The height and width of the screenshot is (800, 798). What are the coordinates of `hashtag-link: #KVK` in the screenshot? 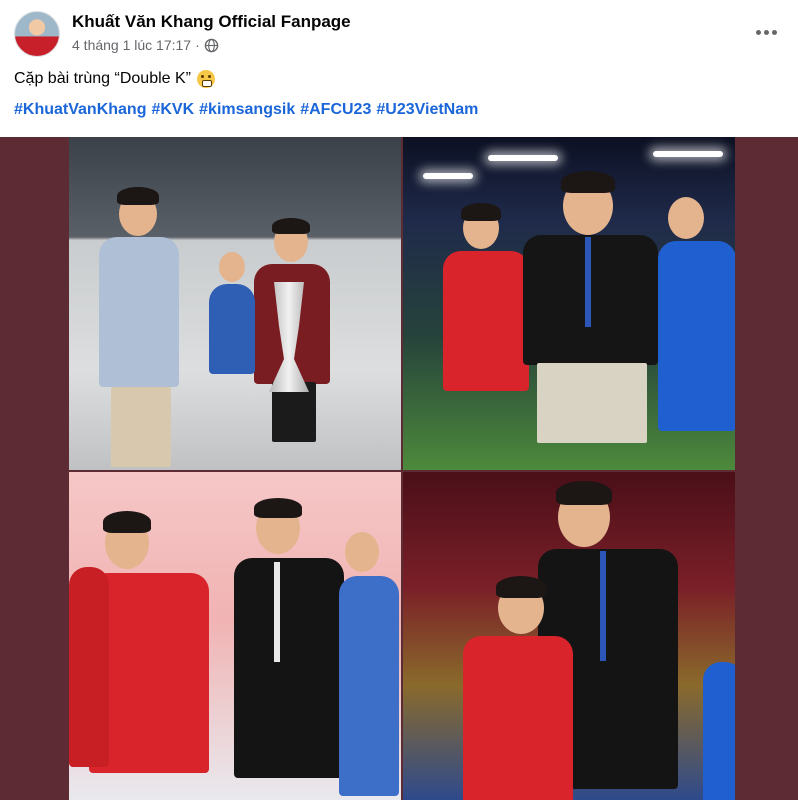 It's located at (172, 110).